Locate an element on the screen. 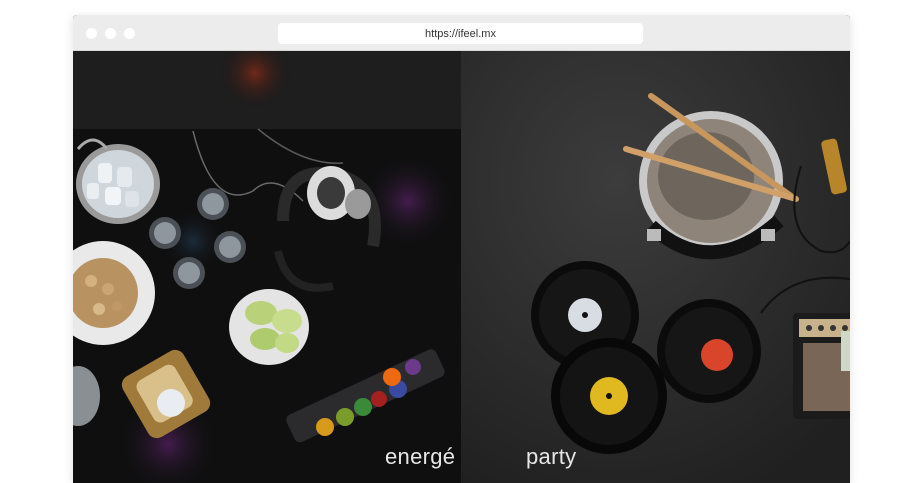 The width and height of the screenshot is (924, 483). snare-drum is located at coordinates (711, 185).